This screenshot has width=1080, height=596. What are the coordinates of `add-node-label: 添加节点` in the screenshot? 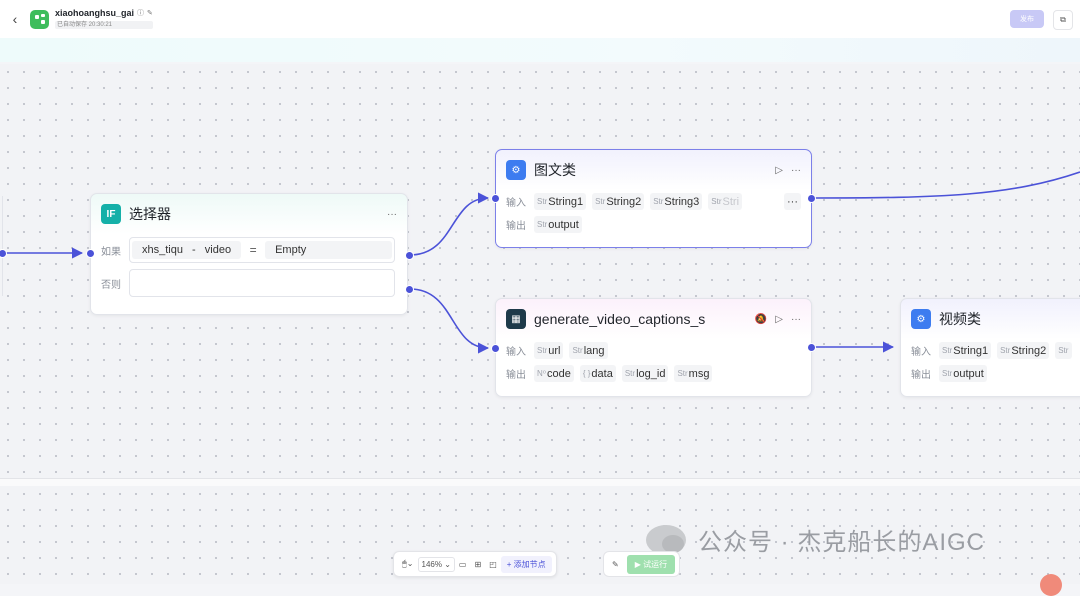 It's located at (529, 564).